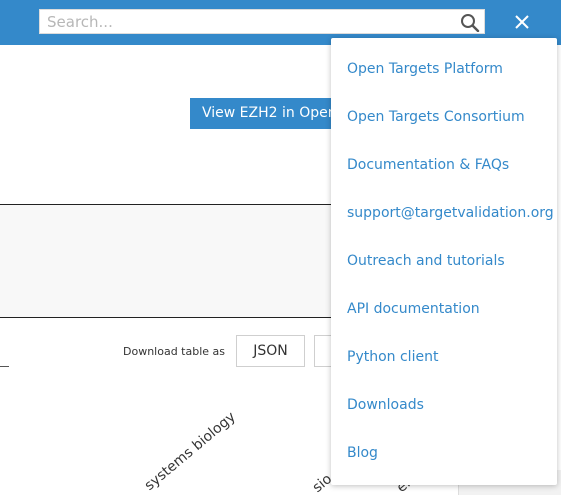 This screenshot has height=496, width=561. Describe the element at coordinates (470, 22) in the screenshot. I see `search-icon` at that location.